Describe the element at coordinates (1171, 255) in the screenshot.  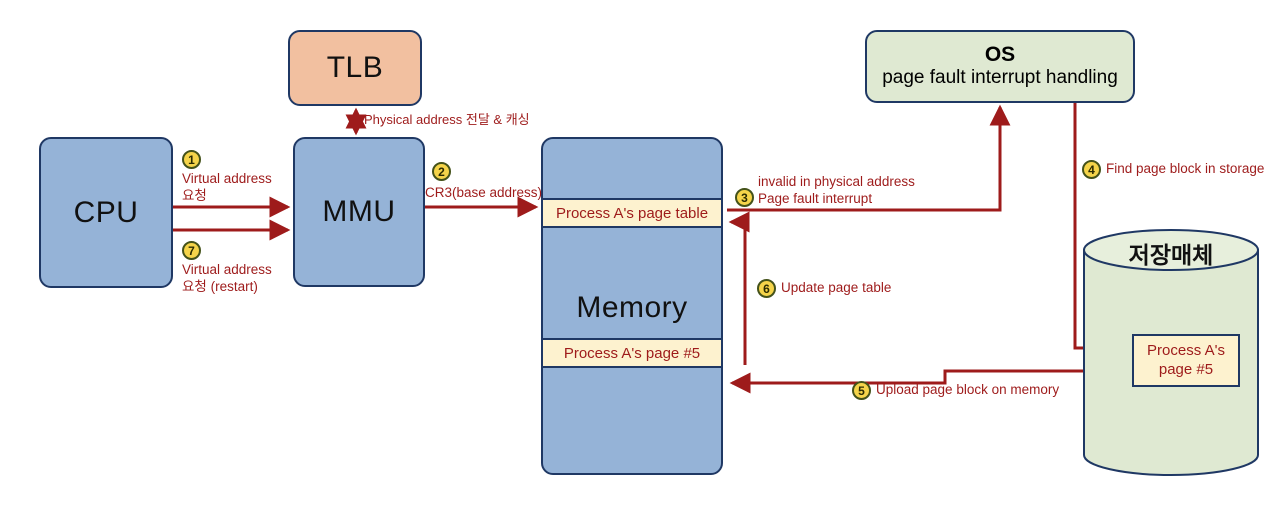
I see `storage-label: 저장매체` at that location.